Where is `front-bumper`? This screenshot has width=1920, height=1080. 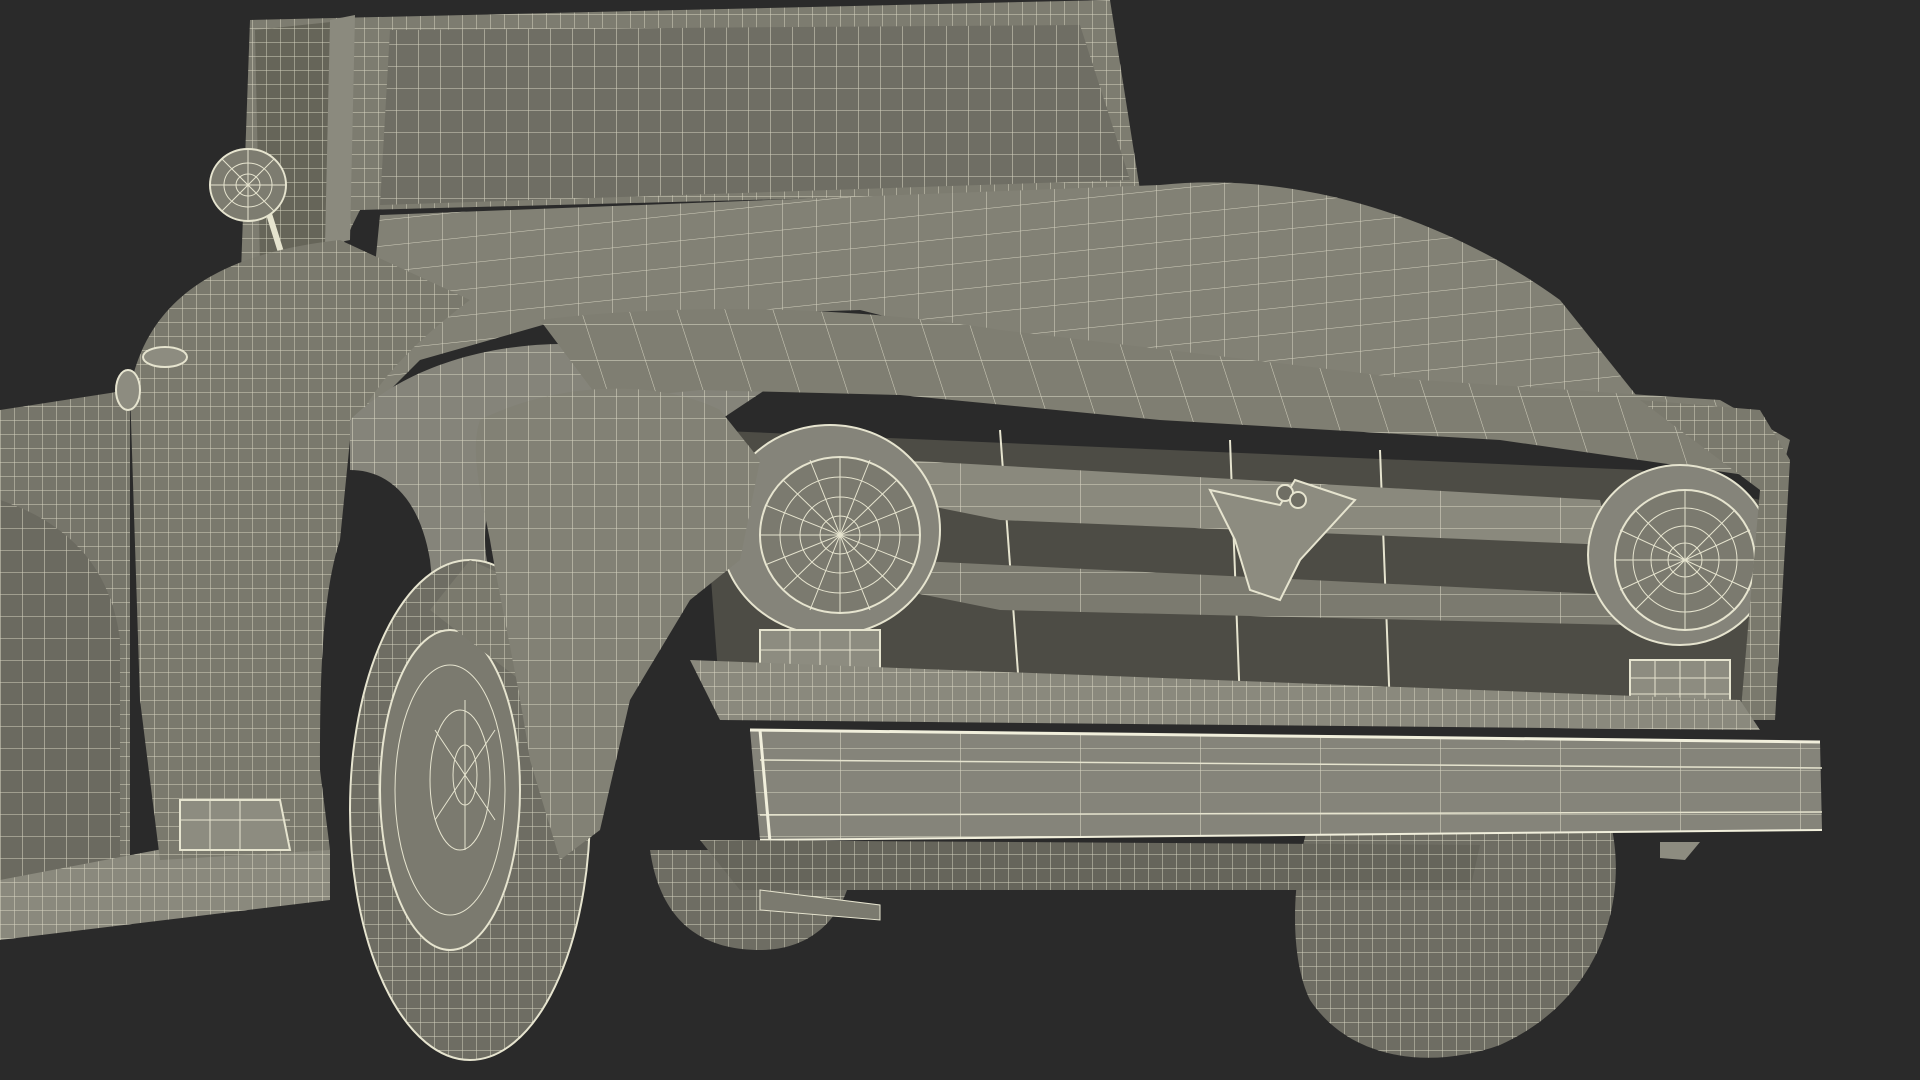
front-bumper is located at coordinates (1286, 794).